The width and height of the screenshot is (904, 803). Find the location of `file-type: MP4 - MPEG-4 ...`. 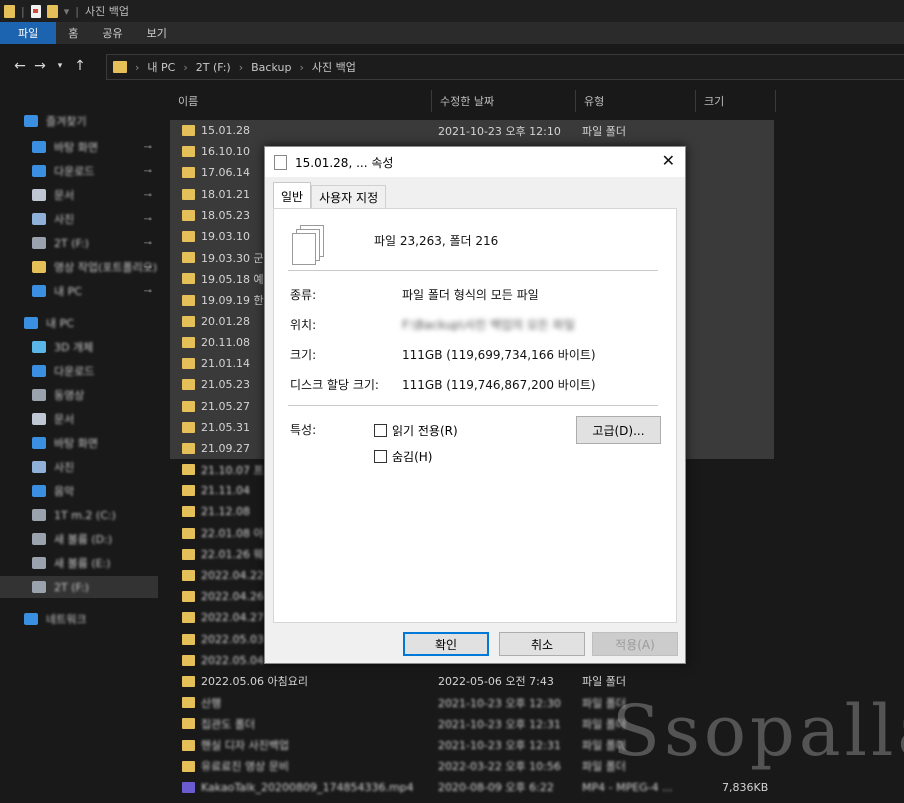

file-type: MP4 - MPEG-4 ... is located at coordinates (627, 787).